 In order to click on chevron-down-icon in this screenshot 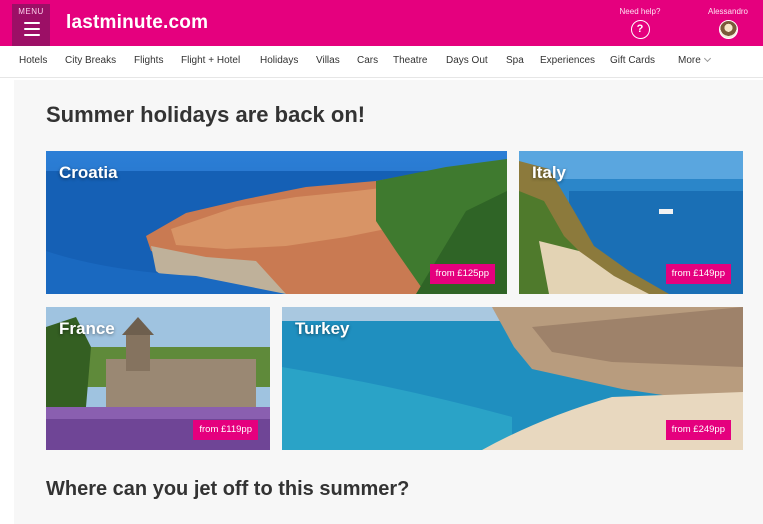, I will do `click(707, 58)`.